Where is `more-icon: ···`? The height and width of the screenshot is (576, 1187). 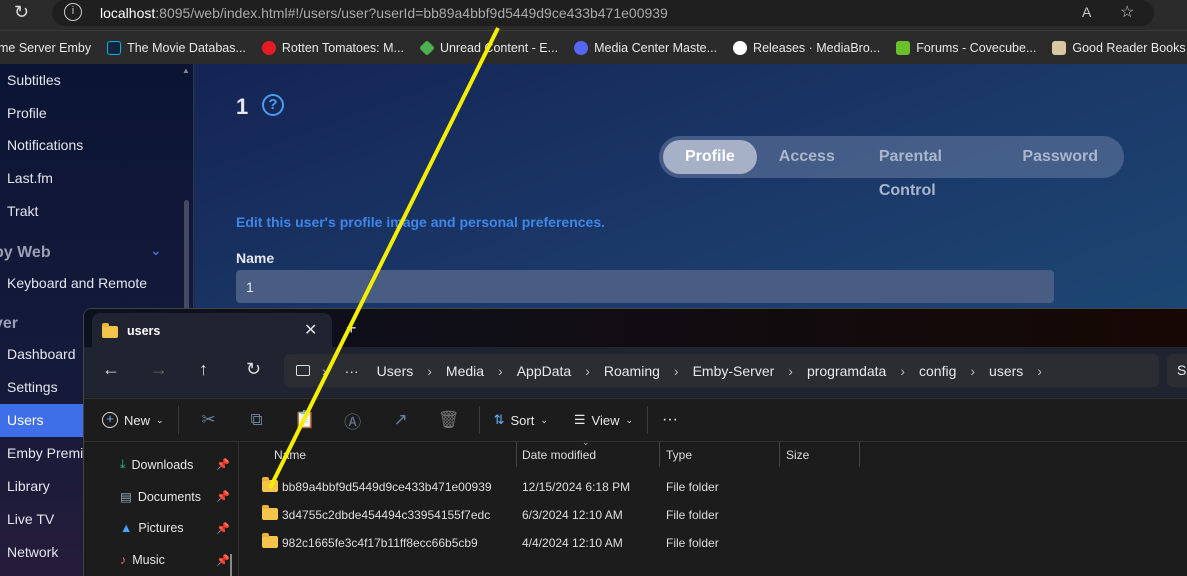
more-icon: ··· is located at coordinates (352, 371).